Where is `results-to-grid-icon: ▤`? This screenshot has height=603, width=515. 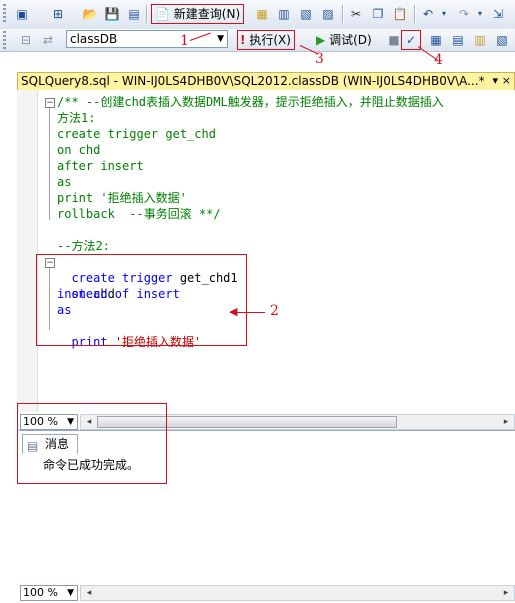
results-to-grid-icon: ▤ is located at coordinates (458, 40).